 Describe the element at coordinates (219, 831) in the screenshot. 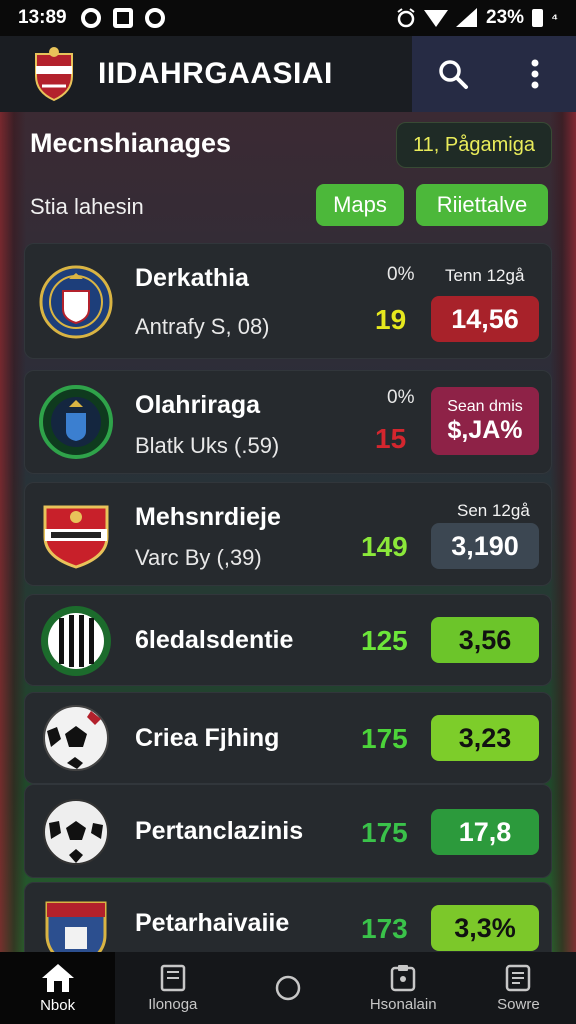

I see `team-name: Pertanclazinis` at that location.